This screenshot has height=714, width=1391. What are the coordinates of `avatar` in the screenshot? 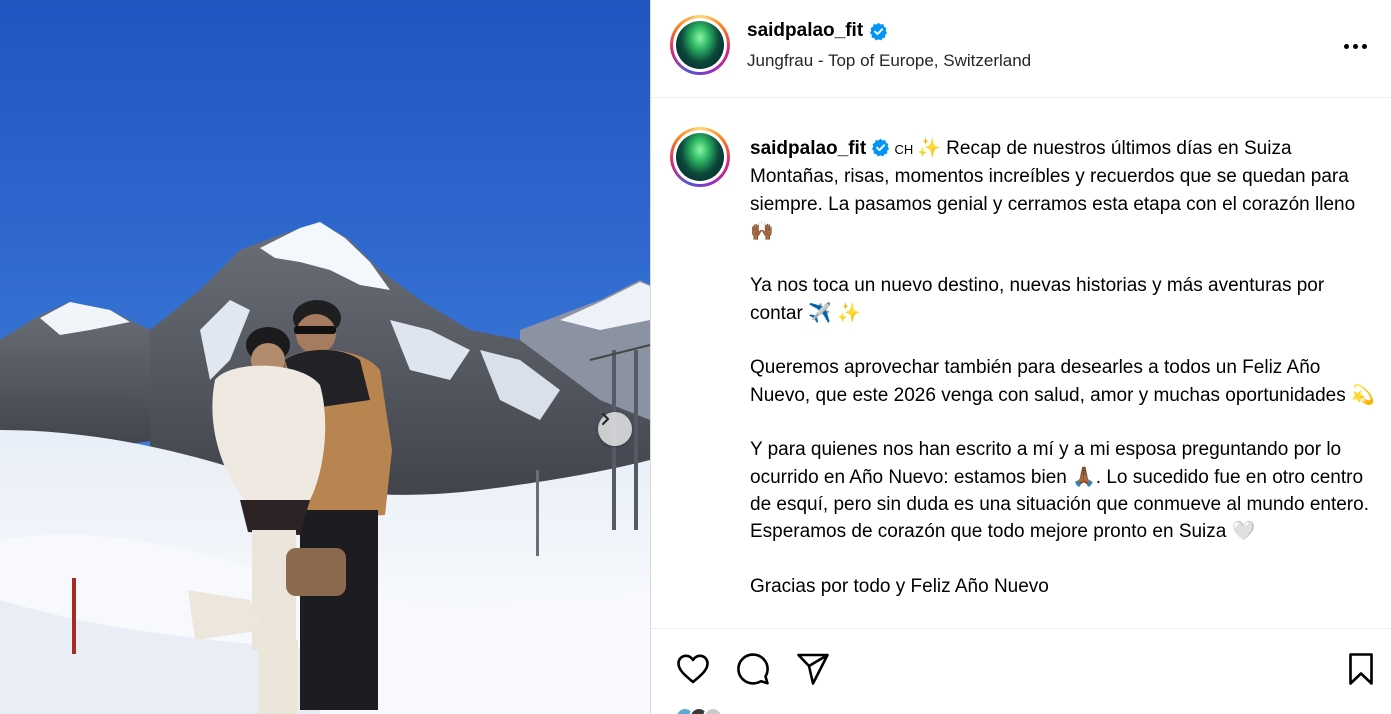 It's located at (713, 710).